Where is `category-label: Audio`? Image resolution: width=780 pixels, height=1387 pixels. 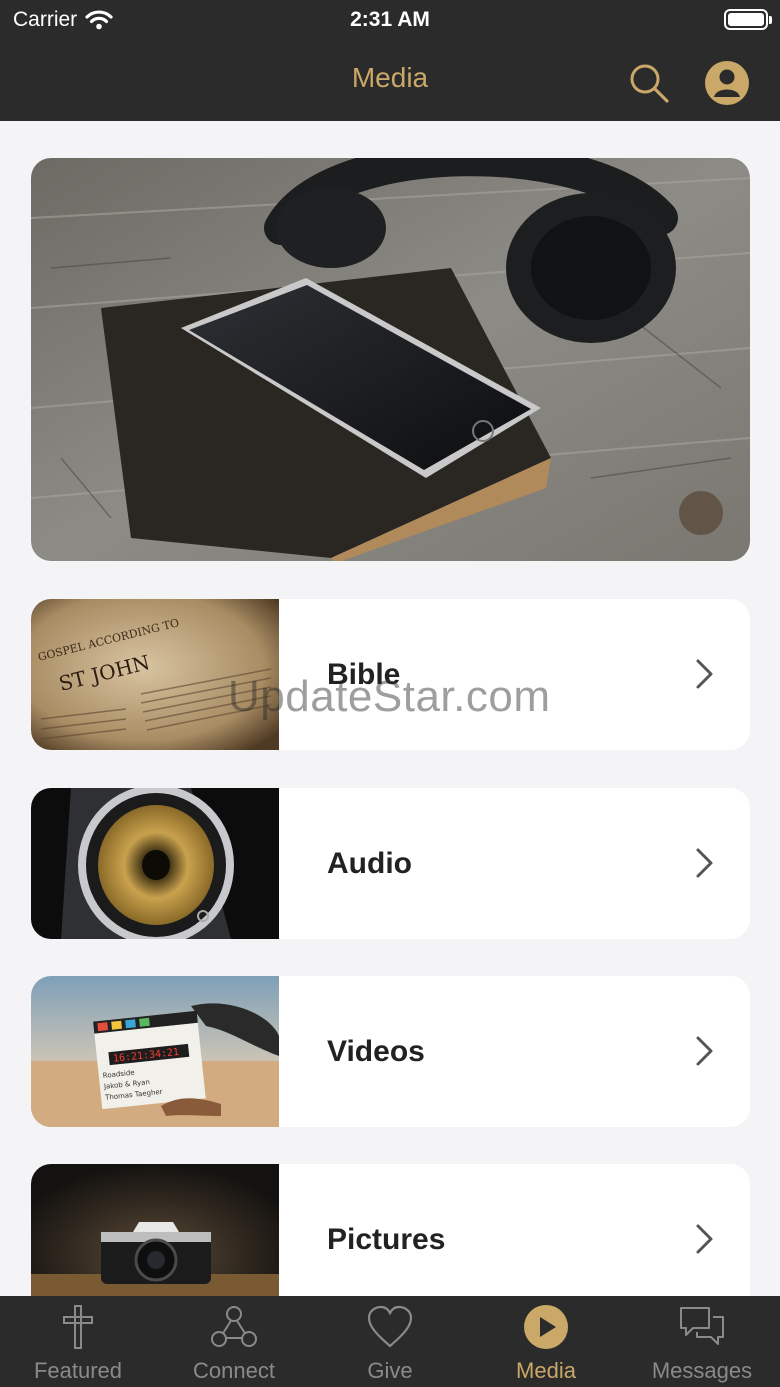 category-label: Audio is located at coordinates (369, 863).